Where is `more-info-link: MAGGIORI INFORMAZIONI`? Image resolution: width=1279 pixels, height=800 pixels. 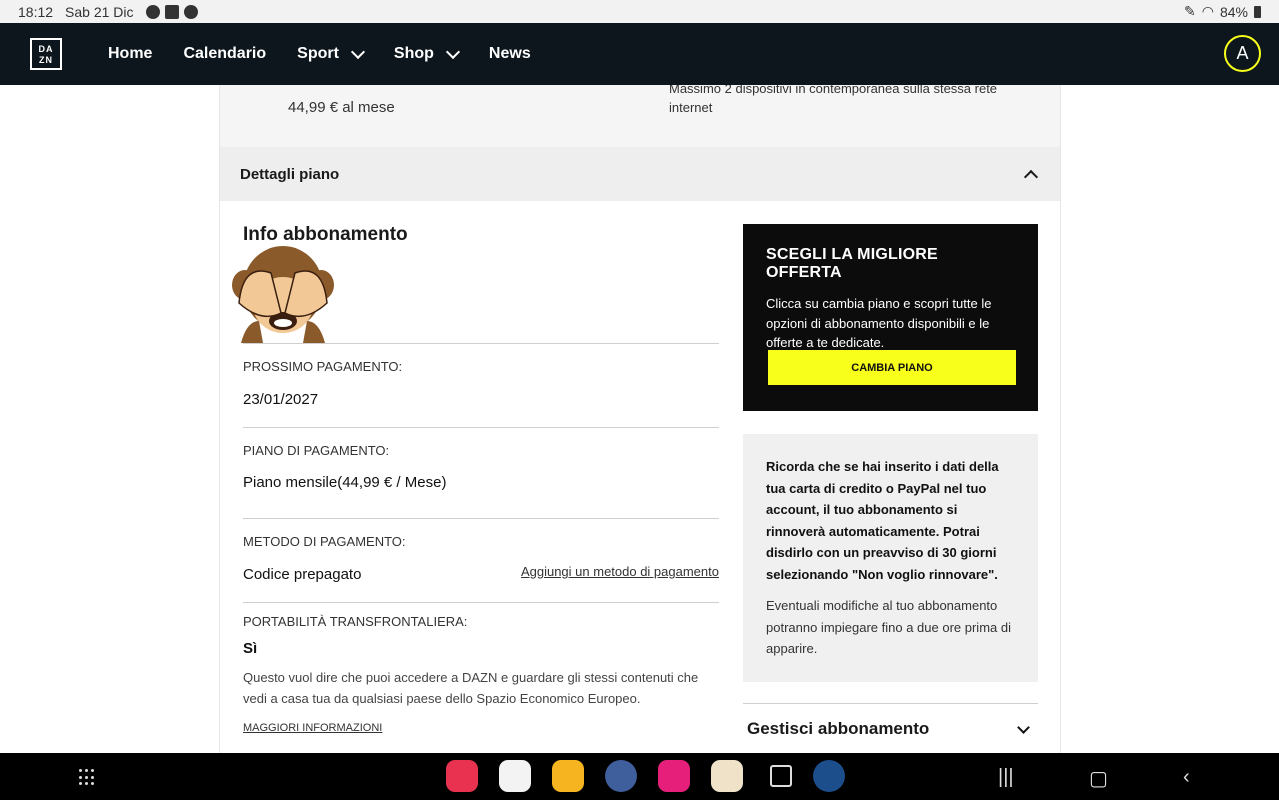
more-info-link: MAGGIORI INFORMAZIONI is located at coordinates (312, 728).